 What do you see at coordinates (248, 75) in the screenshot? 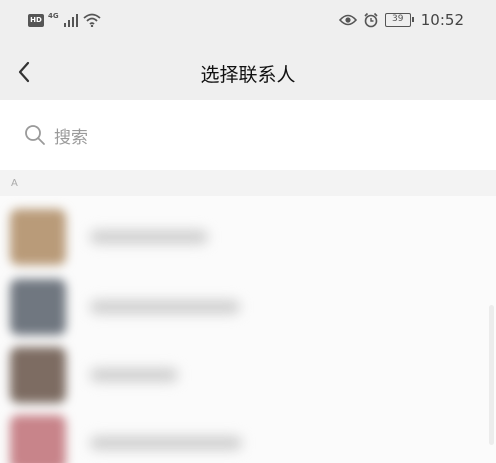
I see `page-title: 选择联系人` at bounding box center [248, 75].